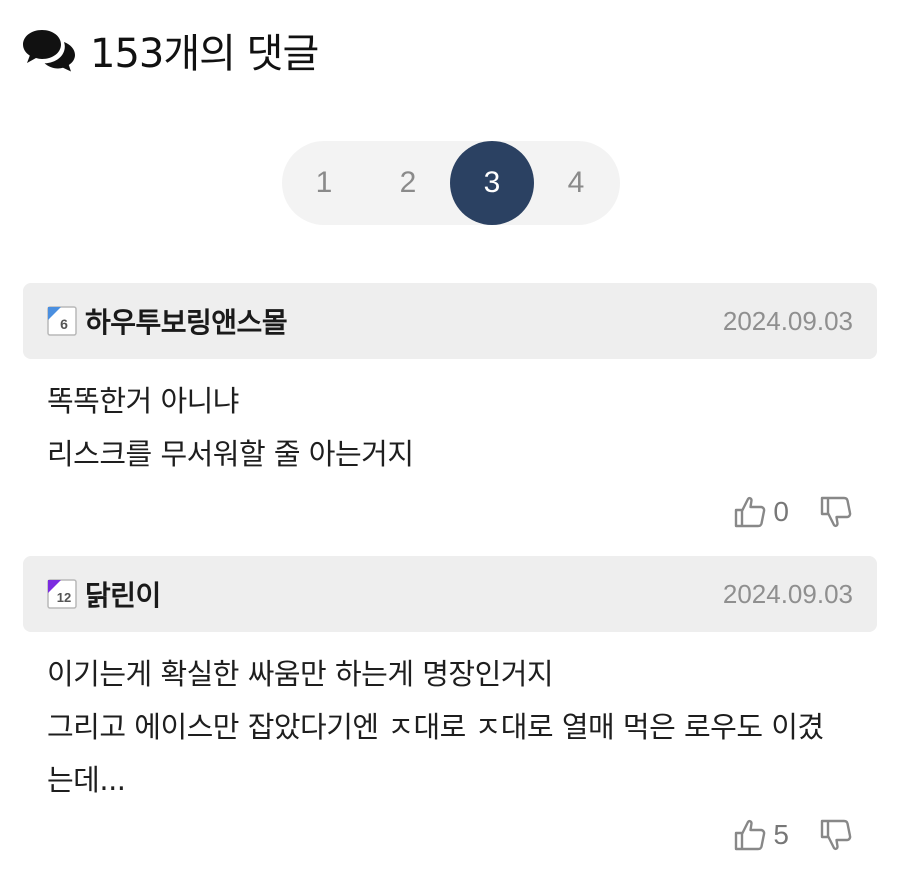 The width and height of the screenshot is (900, 871). Describe the element at coordinates (230, 454) in the screenshot. I see `comment-line: 리스크를 무서워할 줄 아는거지` at that location.